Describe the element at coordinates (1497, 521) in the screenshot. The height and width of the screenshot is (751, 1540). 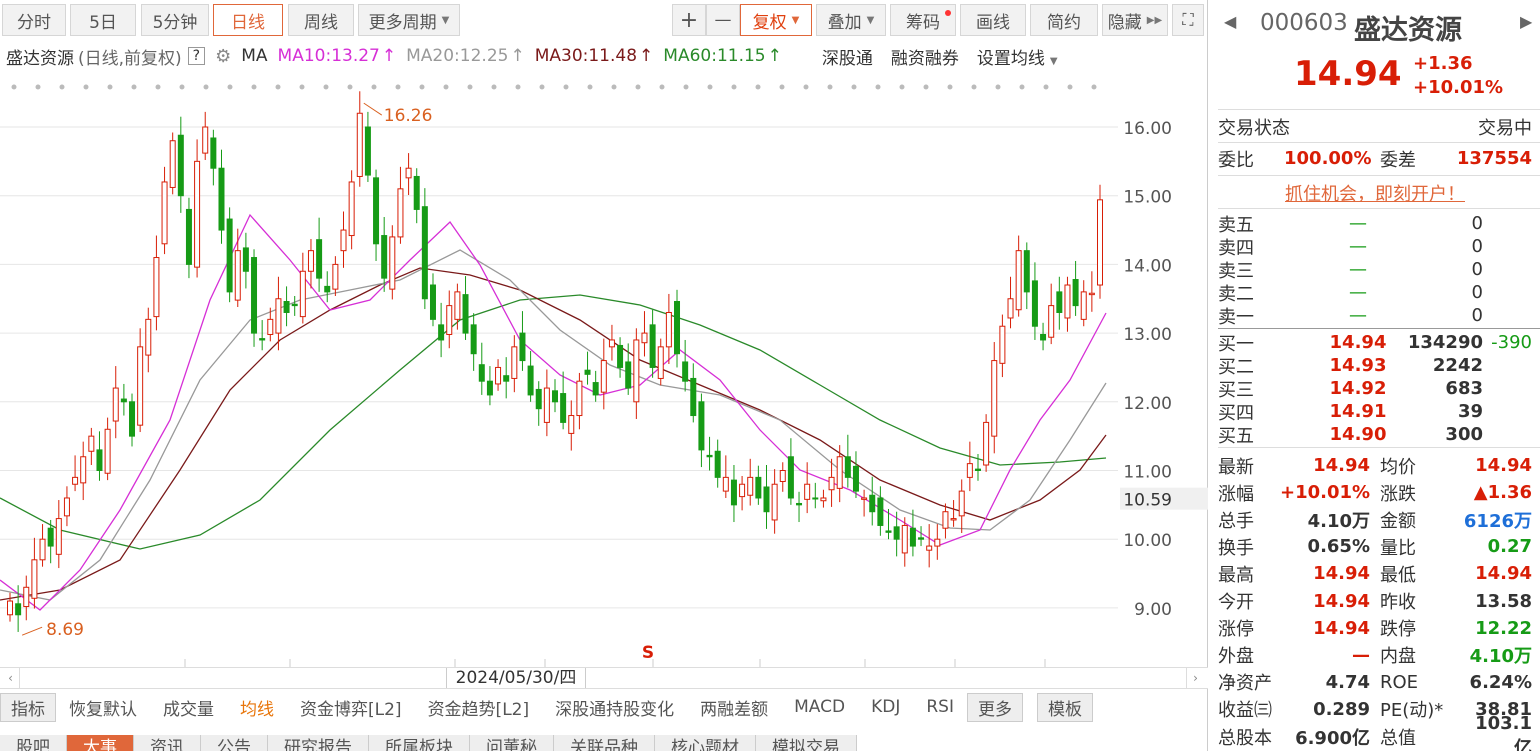
I see `stat-value: 6126万` at that location.